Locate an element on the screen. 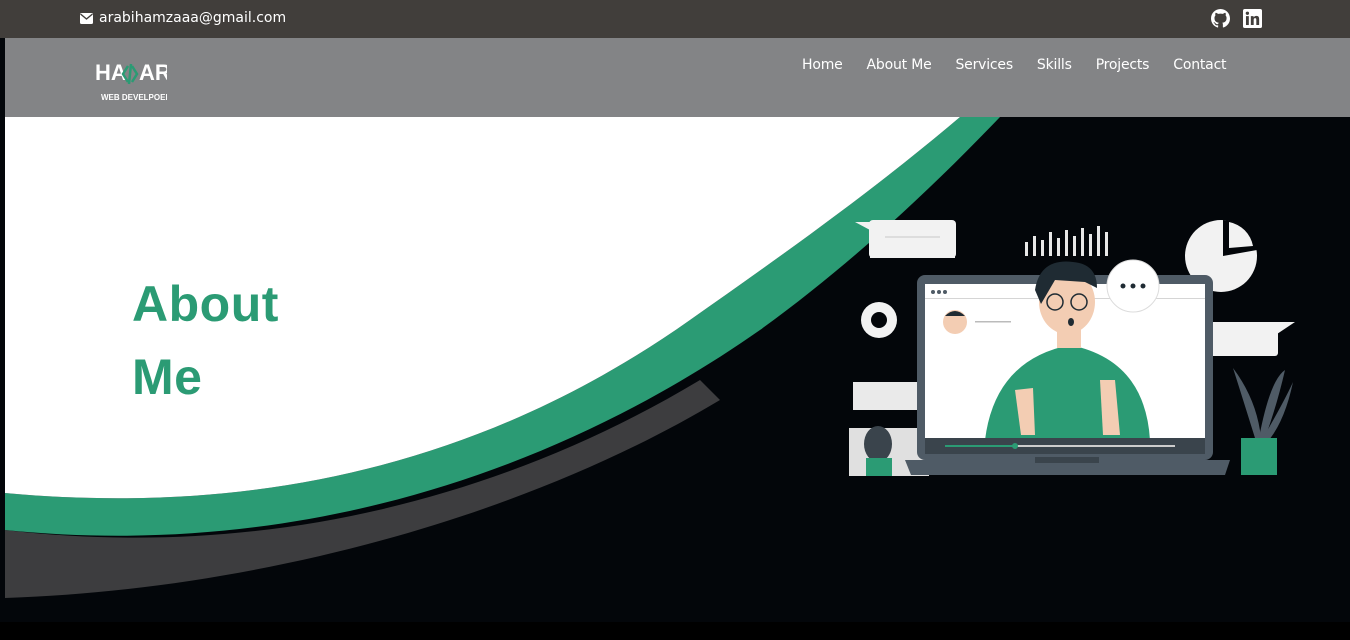  video-call-illustration is located at coordinates (1072, 348).